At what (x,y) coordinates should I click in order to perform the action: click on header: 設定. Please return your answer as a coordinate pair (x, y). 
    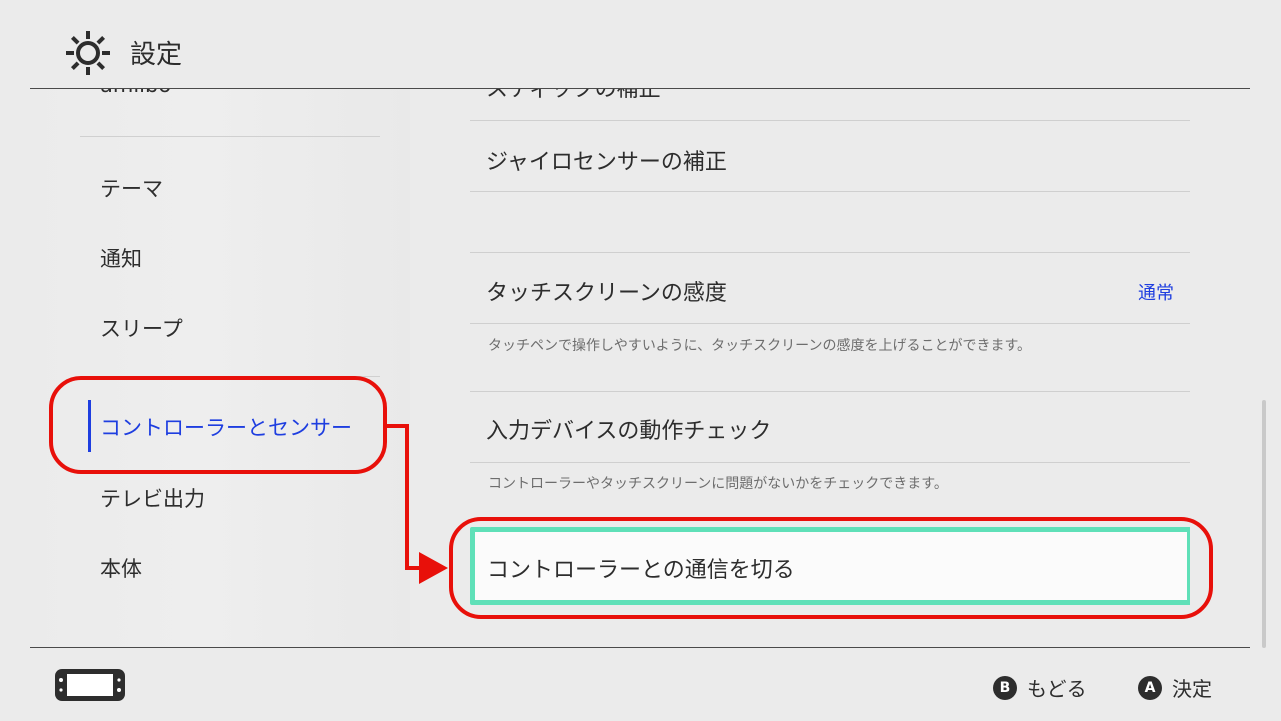
    Looking at the image, I should click on (640, 44).